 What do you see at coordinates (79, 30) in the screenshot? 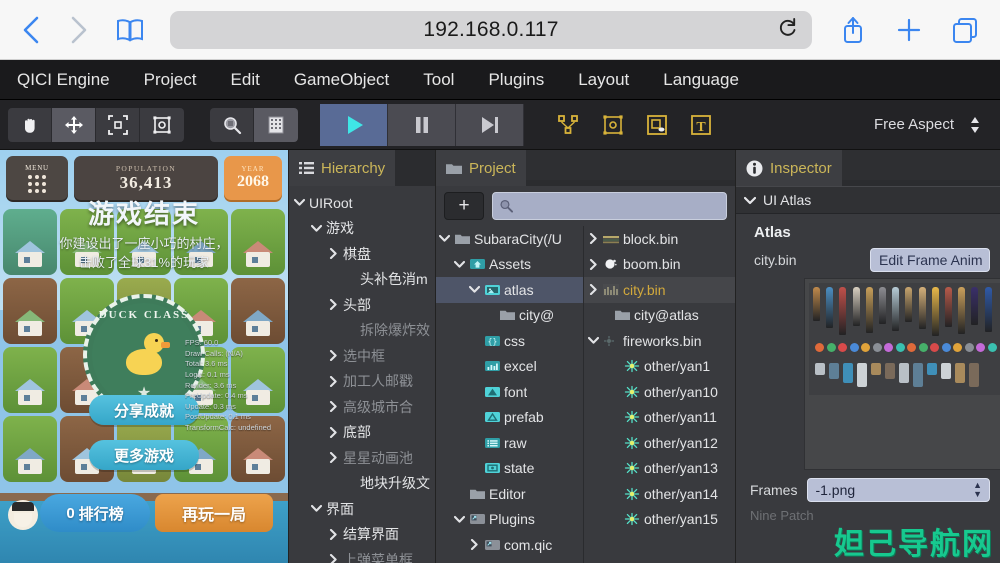
I see `forward-button` at bounding box center [79, 30].